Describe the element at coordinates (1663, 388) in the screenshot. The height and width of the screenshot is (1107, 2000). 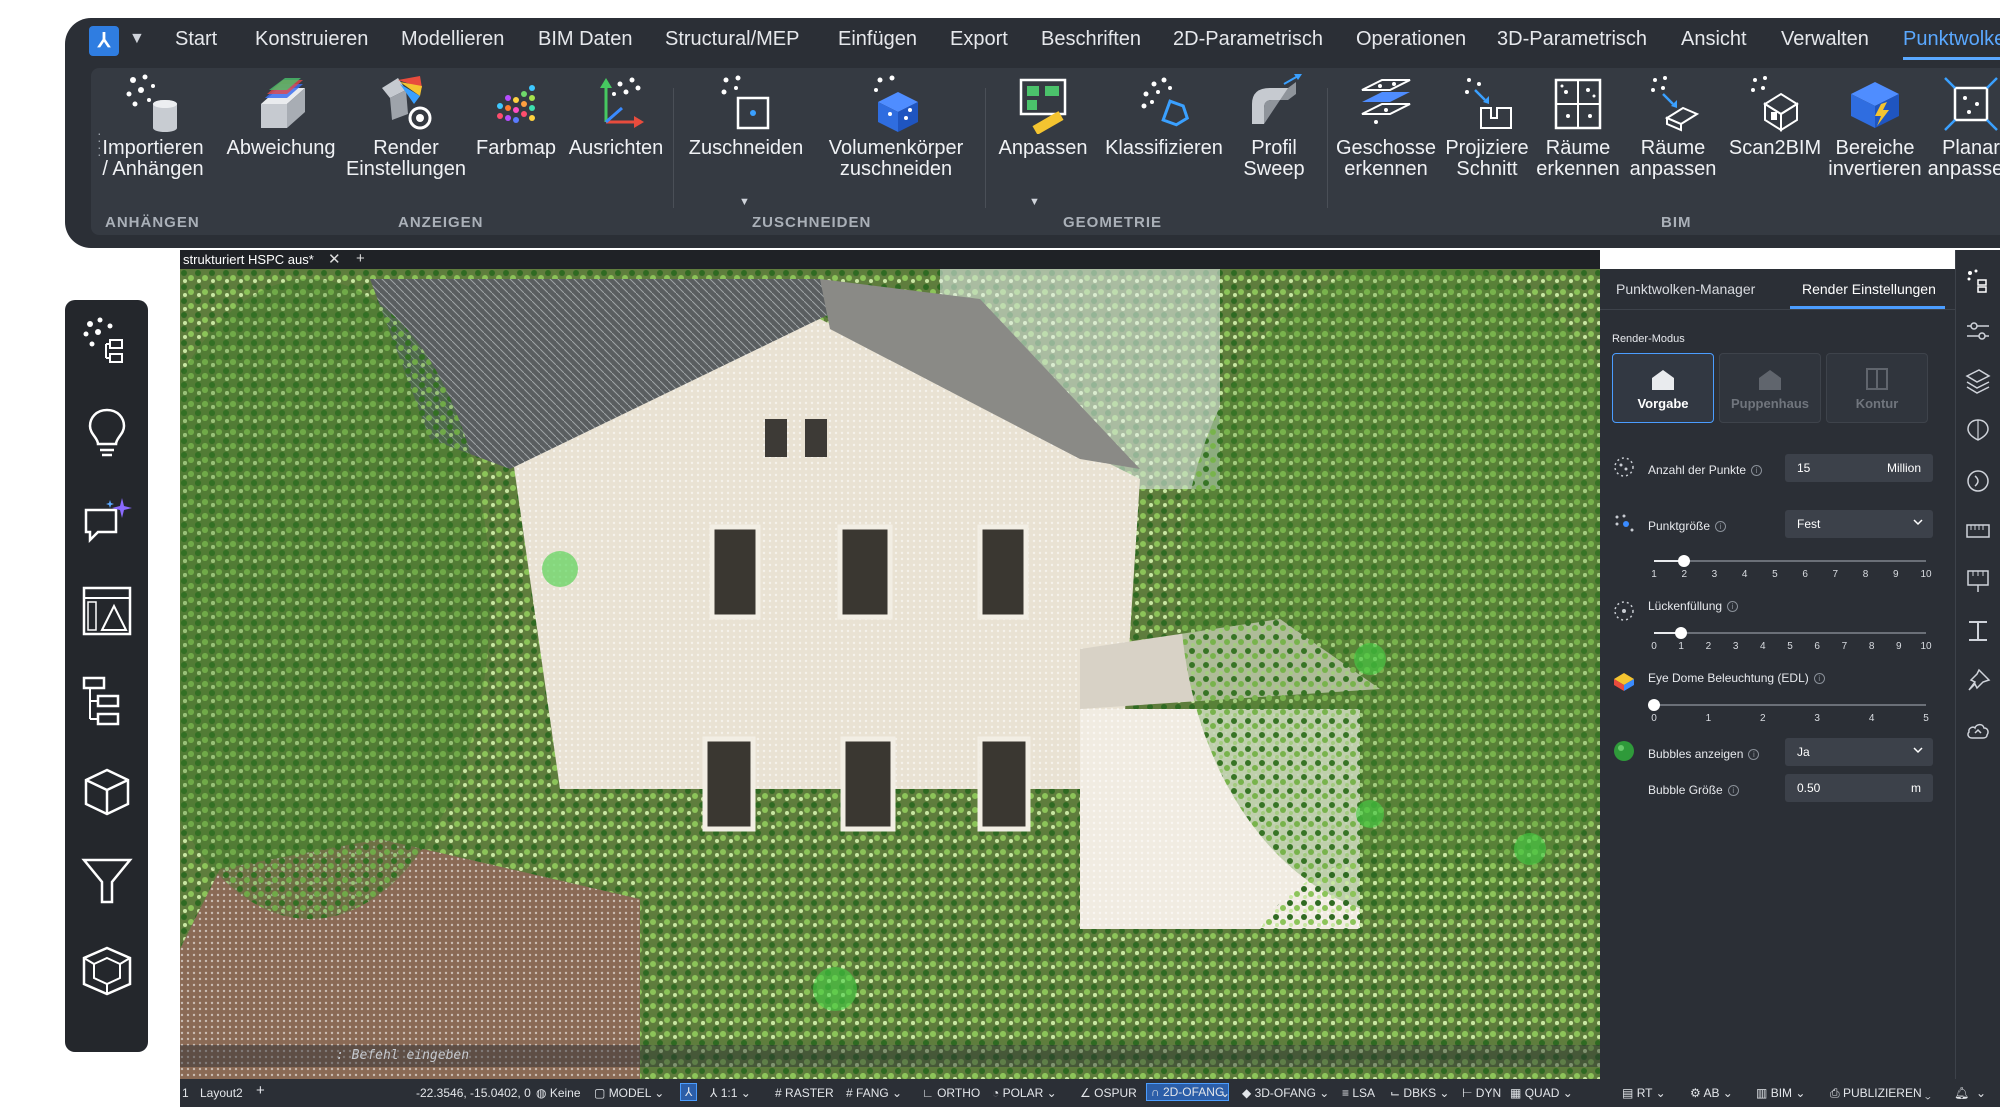
I see `mode-vorgabe-button: Vorgabe` at that location.